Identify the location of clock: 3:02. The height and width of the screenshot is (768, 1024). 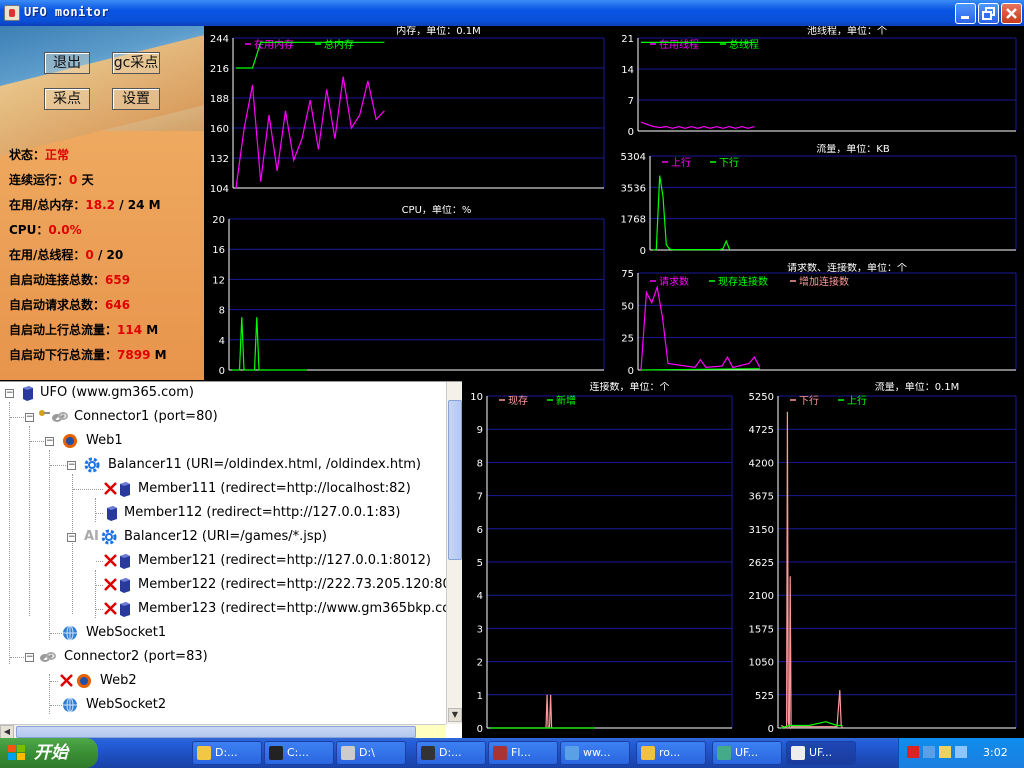
(995, 752).